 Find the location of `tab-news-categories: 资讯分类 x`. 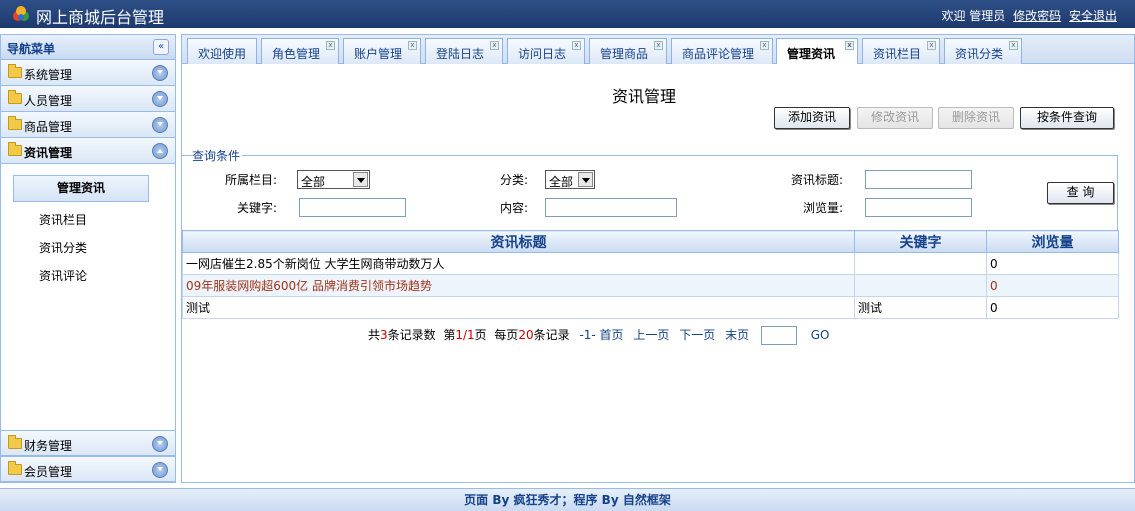

tab-news-categories: 资讯分类 x is located at coordinates (983, 51).